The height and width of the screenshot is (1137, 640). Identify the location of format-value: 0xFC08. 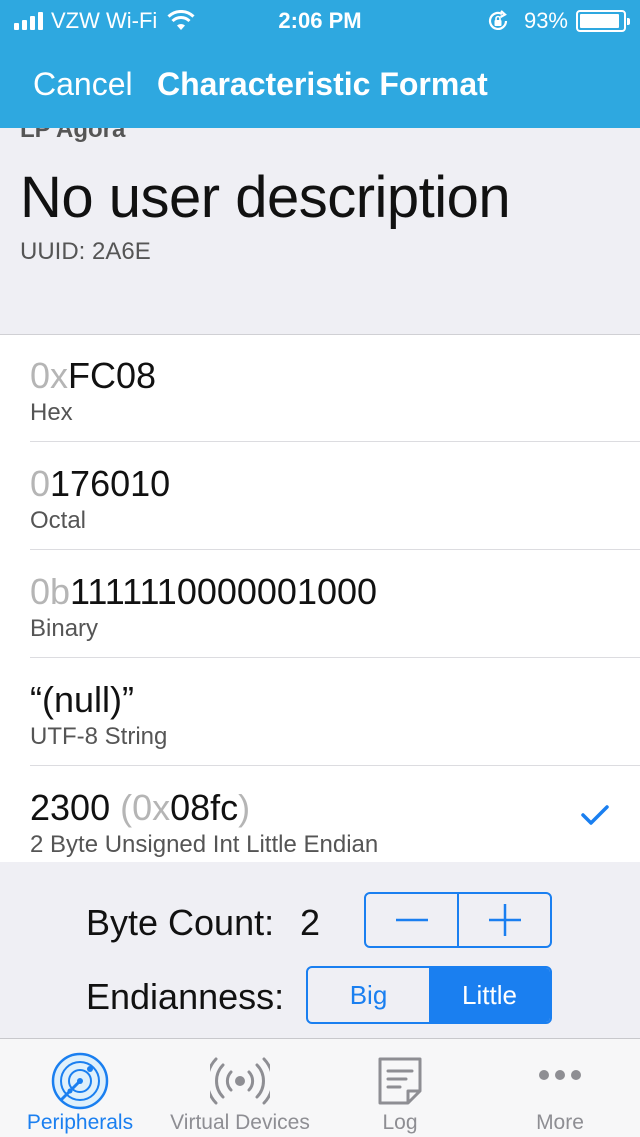
(93, 375).